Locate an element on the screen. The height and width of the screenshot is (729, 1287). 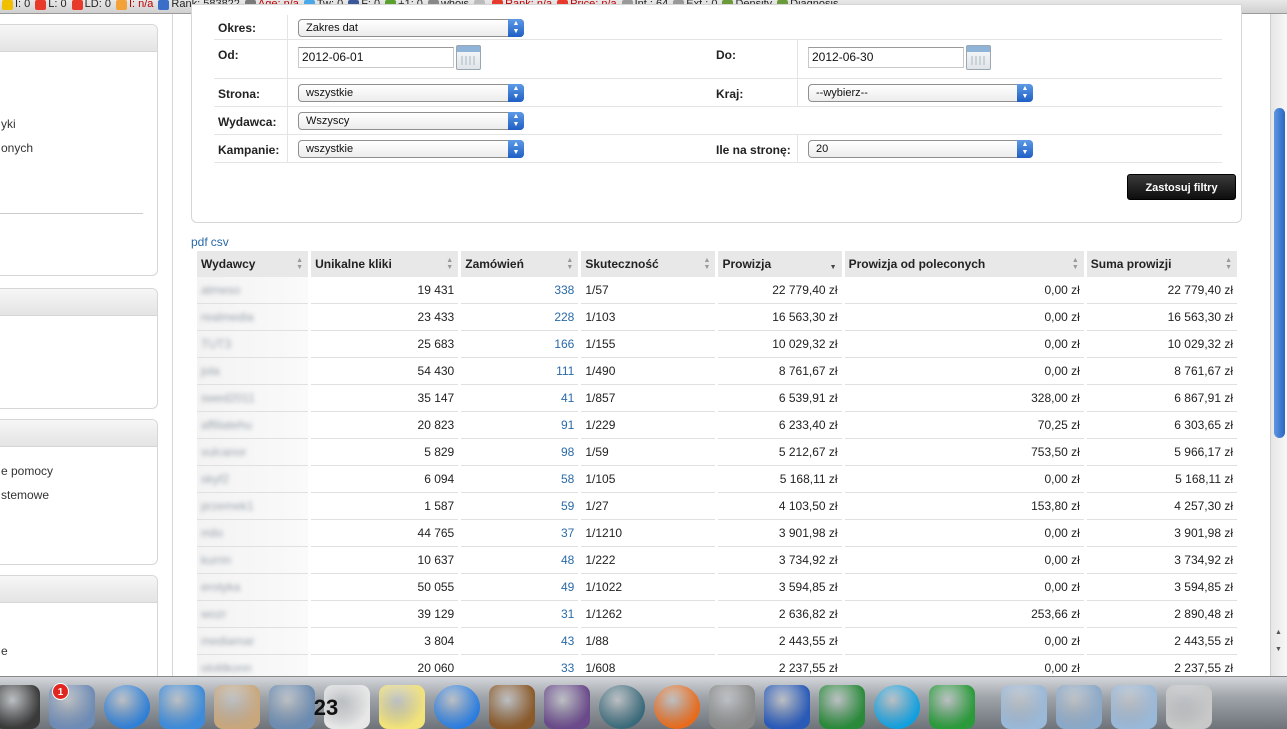
finder-icon is located at coordinates (20, 707).